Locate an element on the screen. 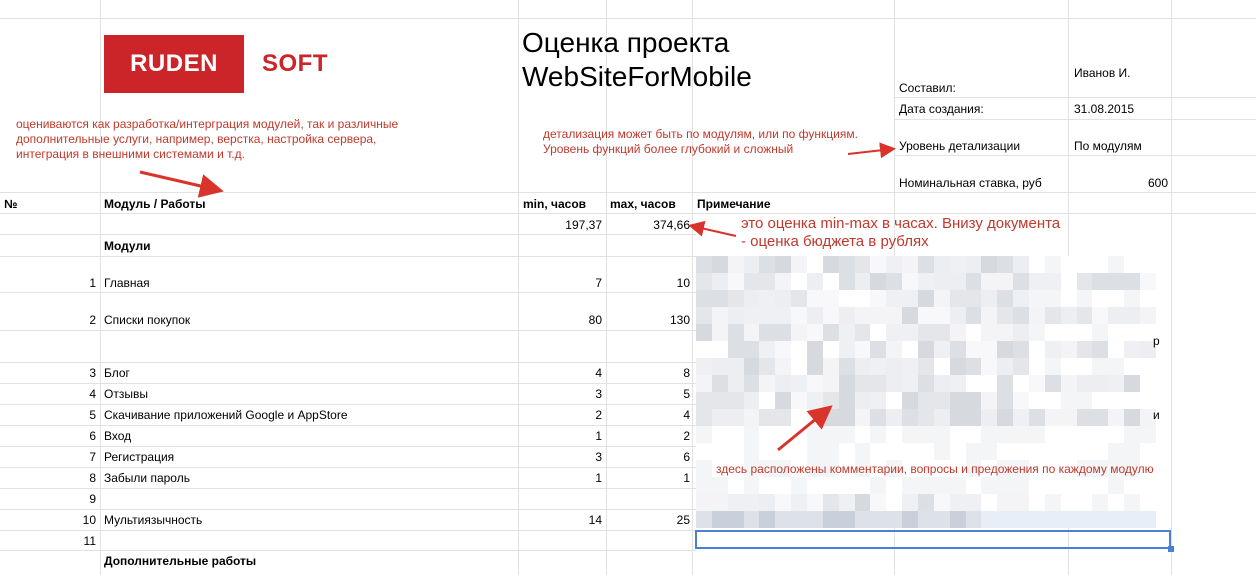  partial-char: р is located at coordinates (1156, 341).